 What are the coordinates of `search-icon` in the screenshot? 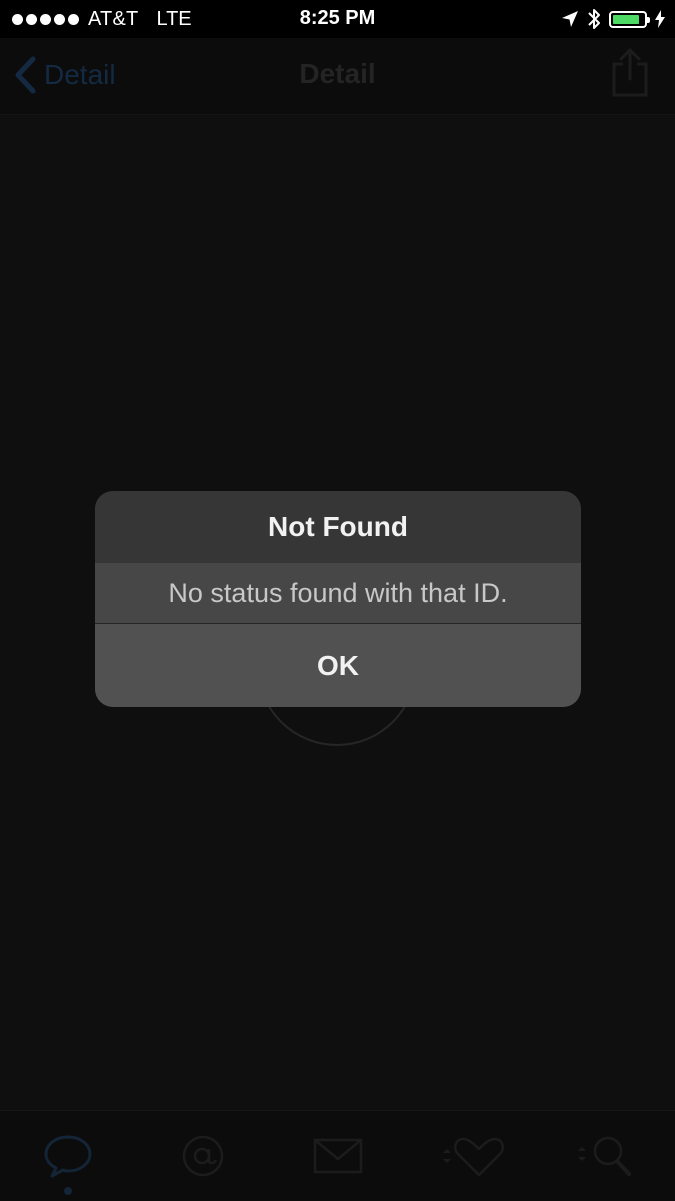 It's located at (604, 1156).